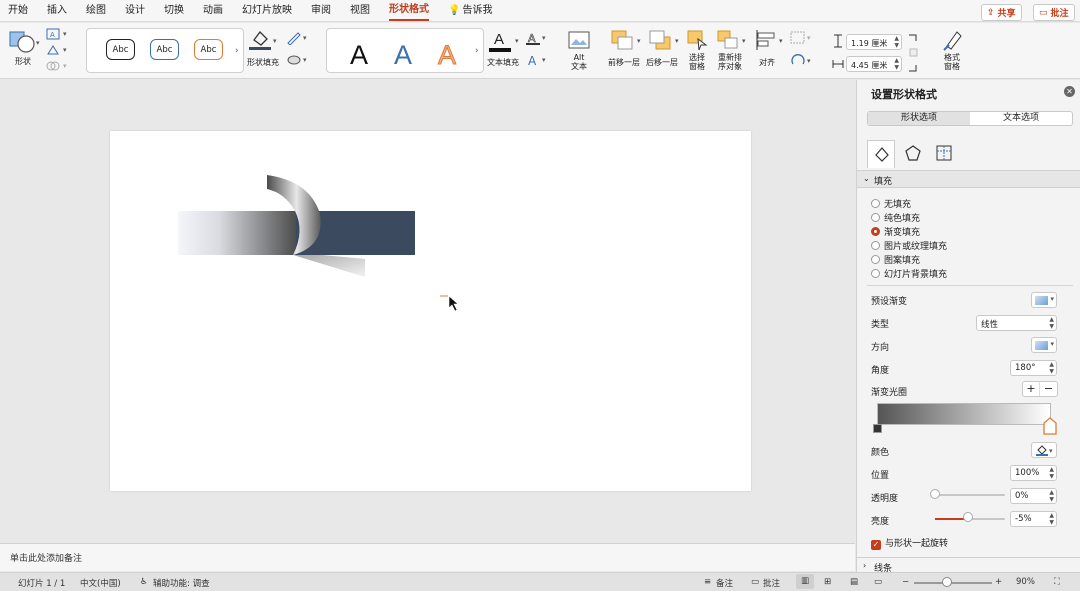 This screenshot has height=591, width=1080. I want to click on tab-review: 审阅, so click(321, 11).